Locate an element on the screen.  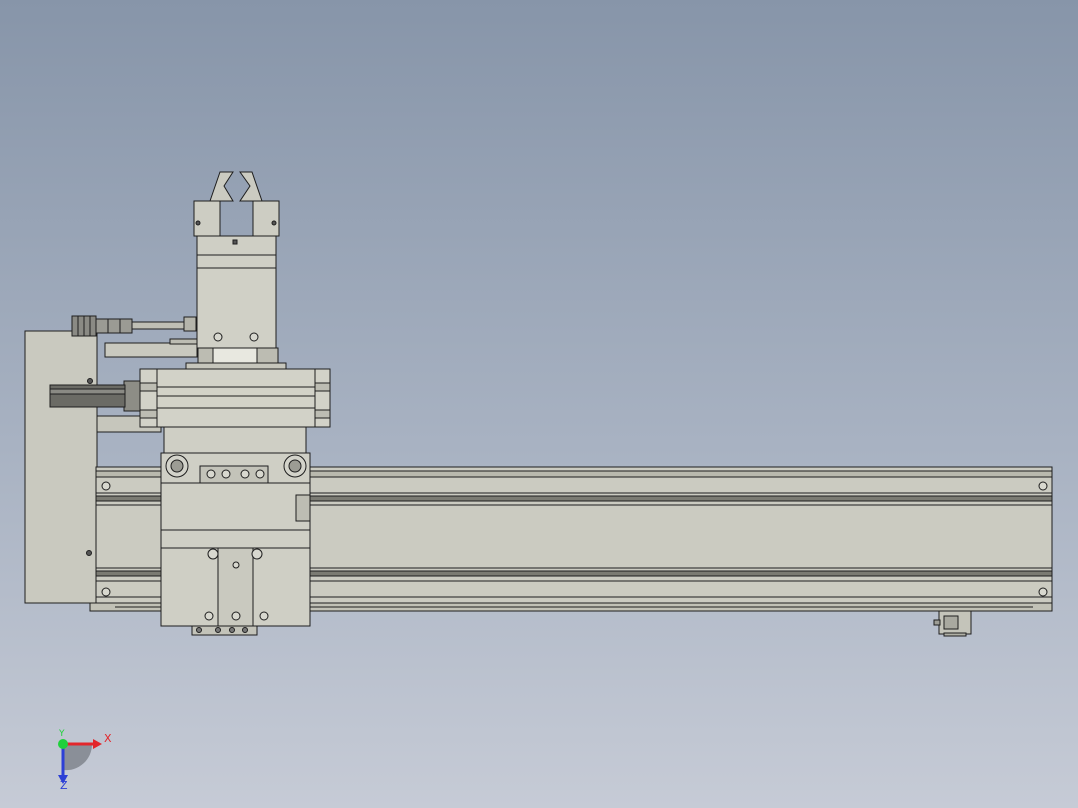
slide-carriage is located at coordinates (235, 544).